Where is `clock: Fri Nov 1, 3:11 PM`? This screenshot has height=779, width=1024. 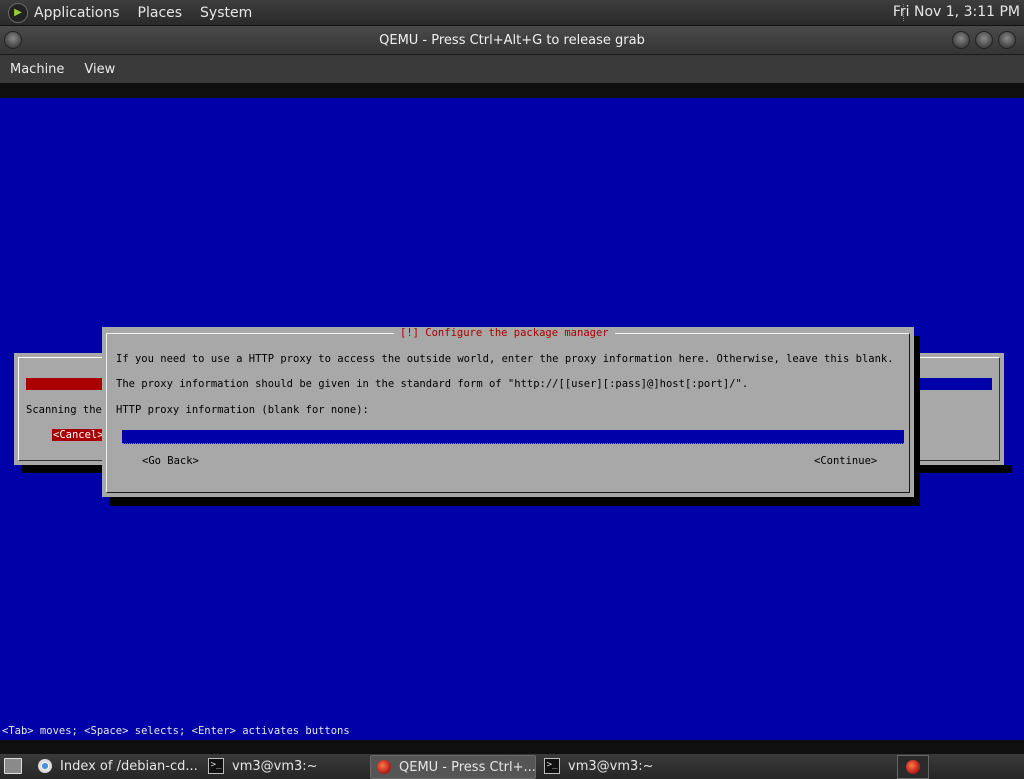
clock: Fri Nov 1, 3:11 PM is located at coordinates (956, 12).